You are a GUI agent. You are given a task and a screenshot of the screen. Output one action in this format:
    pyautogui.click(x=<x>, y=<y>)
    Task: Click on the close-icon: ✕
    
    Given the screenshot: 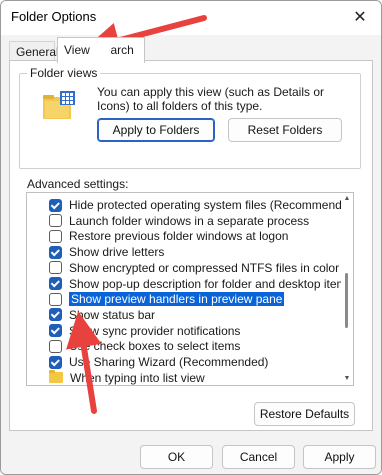 What is the action you would take?
    pyautogui.click(x=360, y=17)
    